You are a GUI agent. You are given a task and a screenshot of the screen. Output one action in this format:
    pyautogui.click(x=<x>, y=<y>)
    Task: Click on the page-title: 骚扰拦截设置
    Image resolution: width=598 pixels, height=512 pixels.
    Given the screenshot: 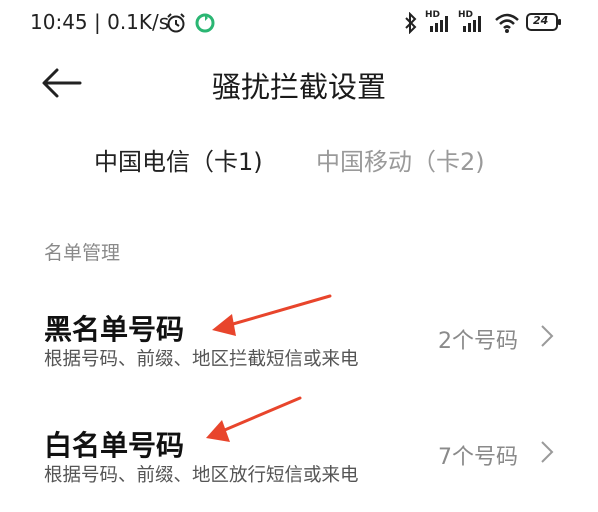 What is the action you would take?
    pyautogui.click(x=298, y=87)
    